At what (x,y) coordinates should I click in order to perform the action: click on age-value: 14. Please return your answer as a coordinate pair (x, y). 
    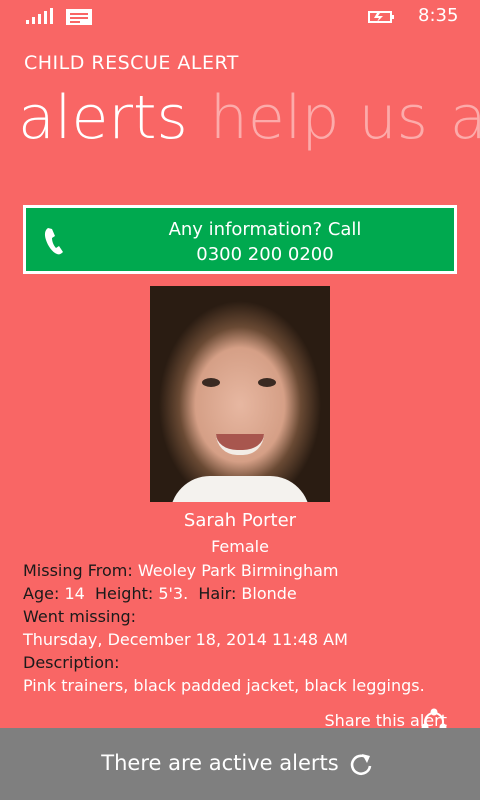
    Looking at the image, I should click on (74, 593).